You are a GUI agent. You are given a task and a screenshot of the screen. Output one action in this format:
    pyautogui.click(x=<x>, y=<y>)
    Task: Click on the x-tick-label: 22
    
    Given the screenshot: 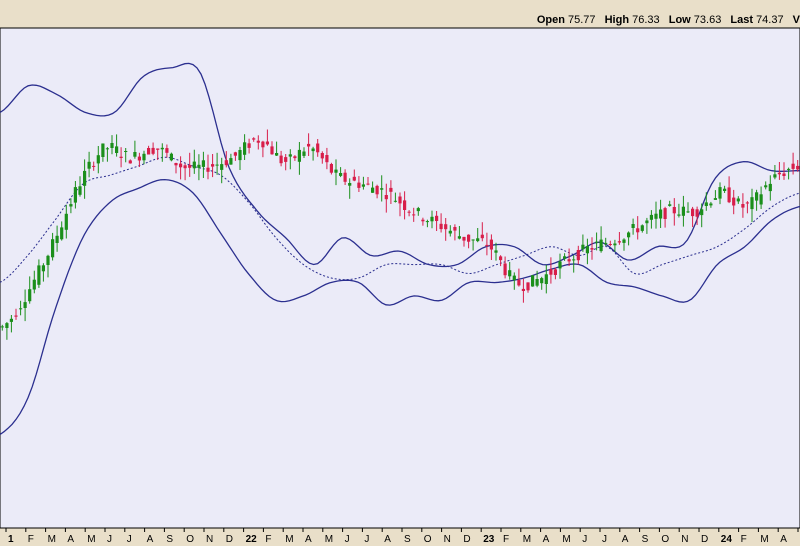 What is the action you would take?
    pyautogui.click(x=252, y=539)
    